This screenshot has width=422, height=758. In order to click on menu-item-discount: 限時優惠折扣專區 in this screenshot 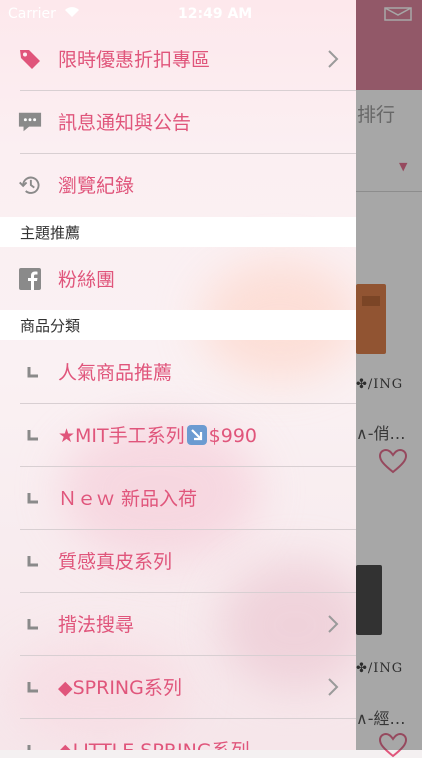, I will do `click(178, 58)`.